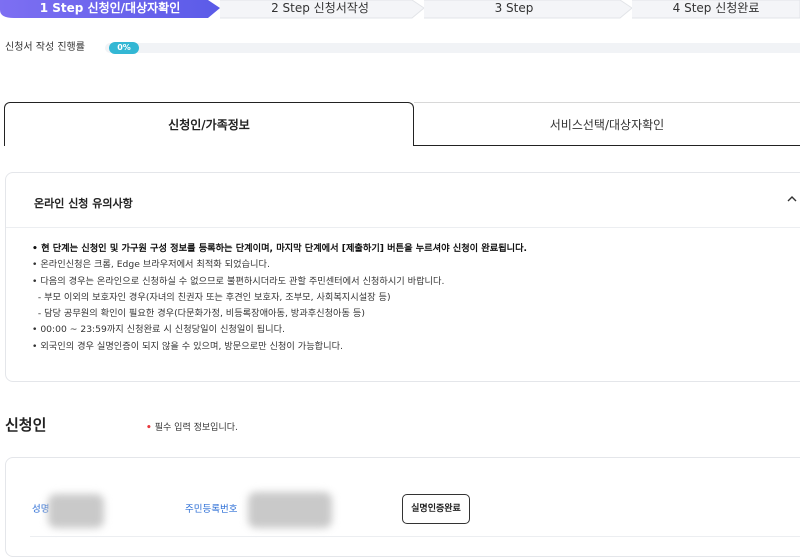 This screenshot has width=800, height=557. What do you see at coordinates (124, 48) in the screenshot?
I see `progress-value-badge: 0%` at bounding box center [124, 48].